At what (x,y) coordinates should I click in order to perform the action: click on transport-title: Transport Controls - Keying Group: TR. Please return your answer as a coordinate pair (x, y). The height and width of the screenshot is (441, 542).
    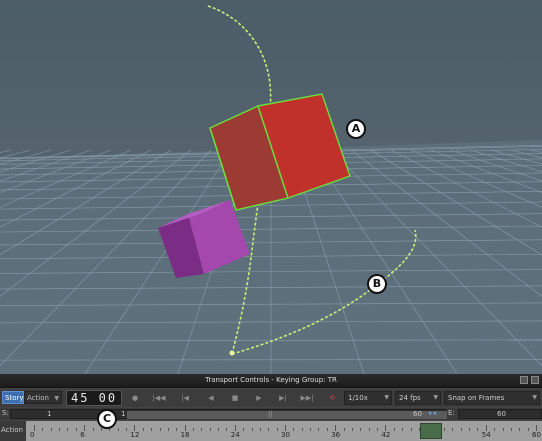
    Looking at the image, I should click on (271, 380).